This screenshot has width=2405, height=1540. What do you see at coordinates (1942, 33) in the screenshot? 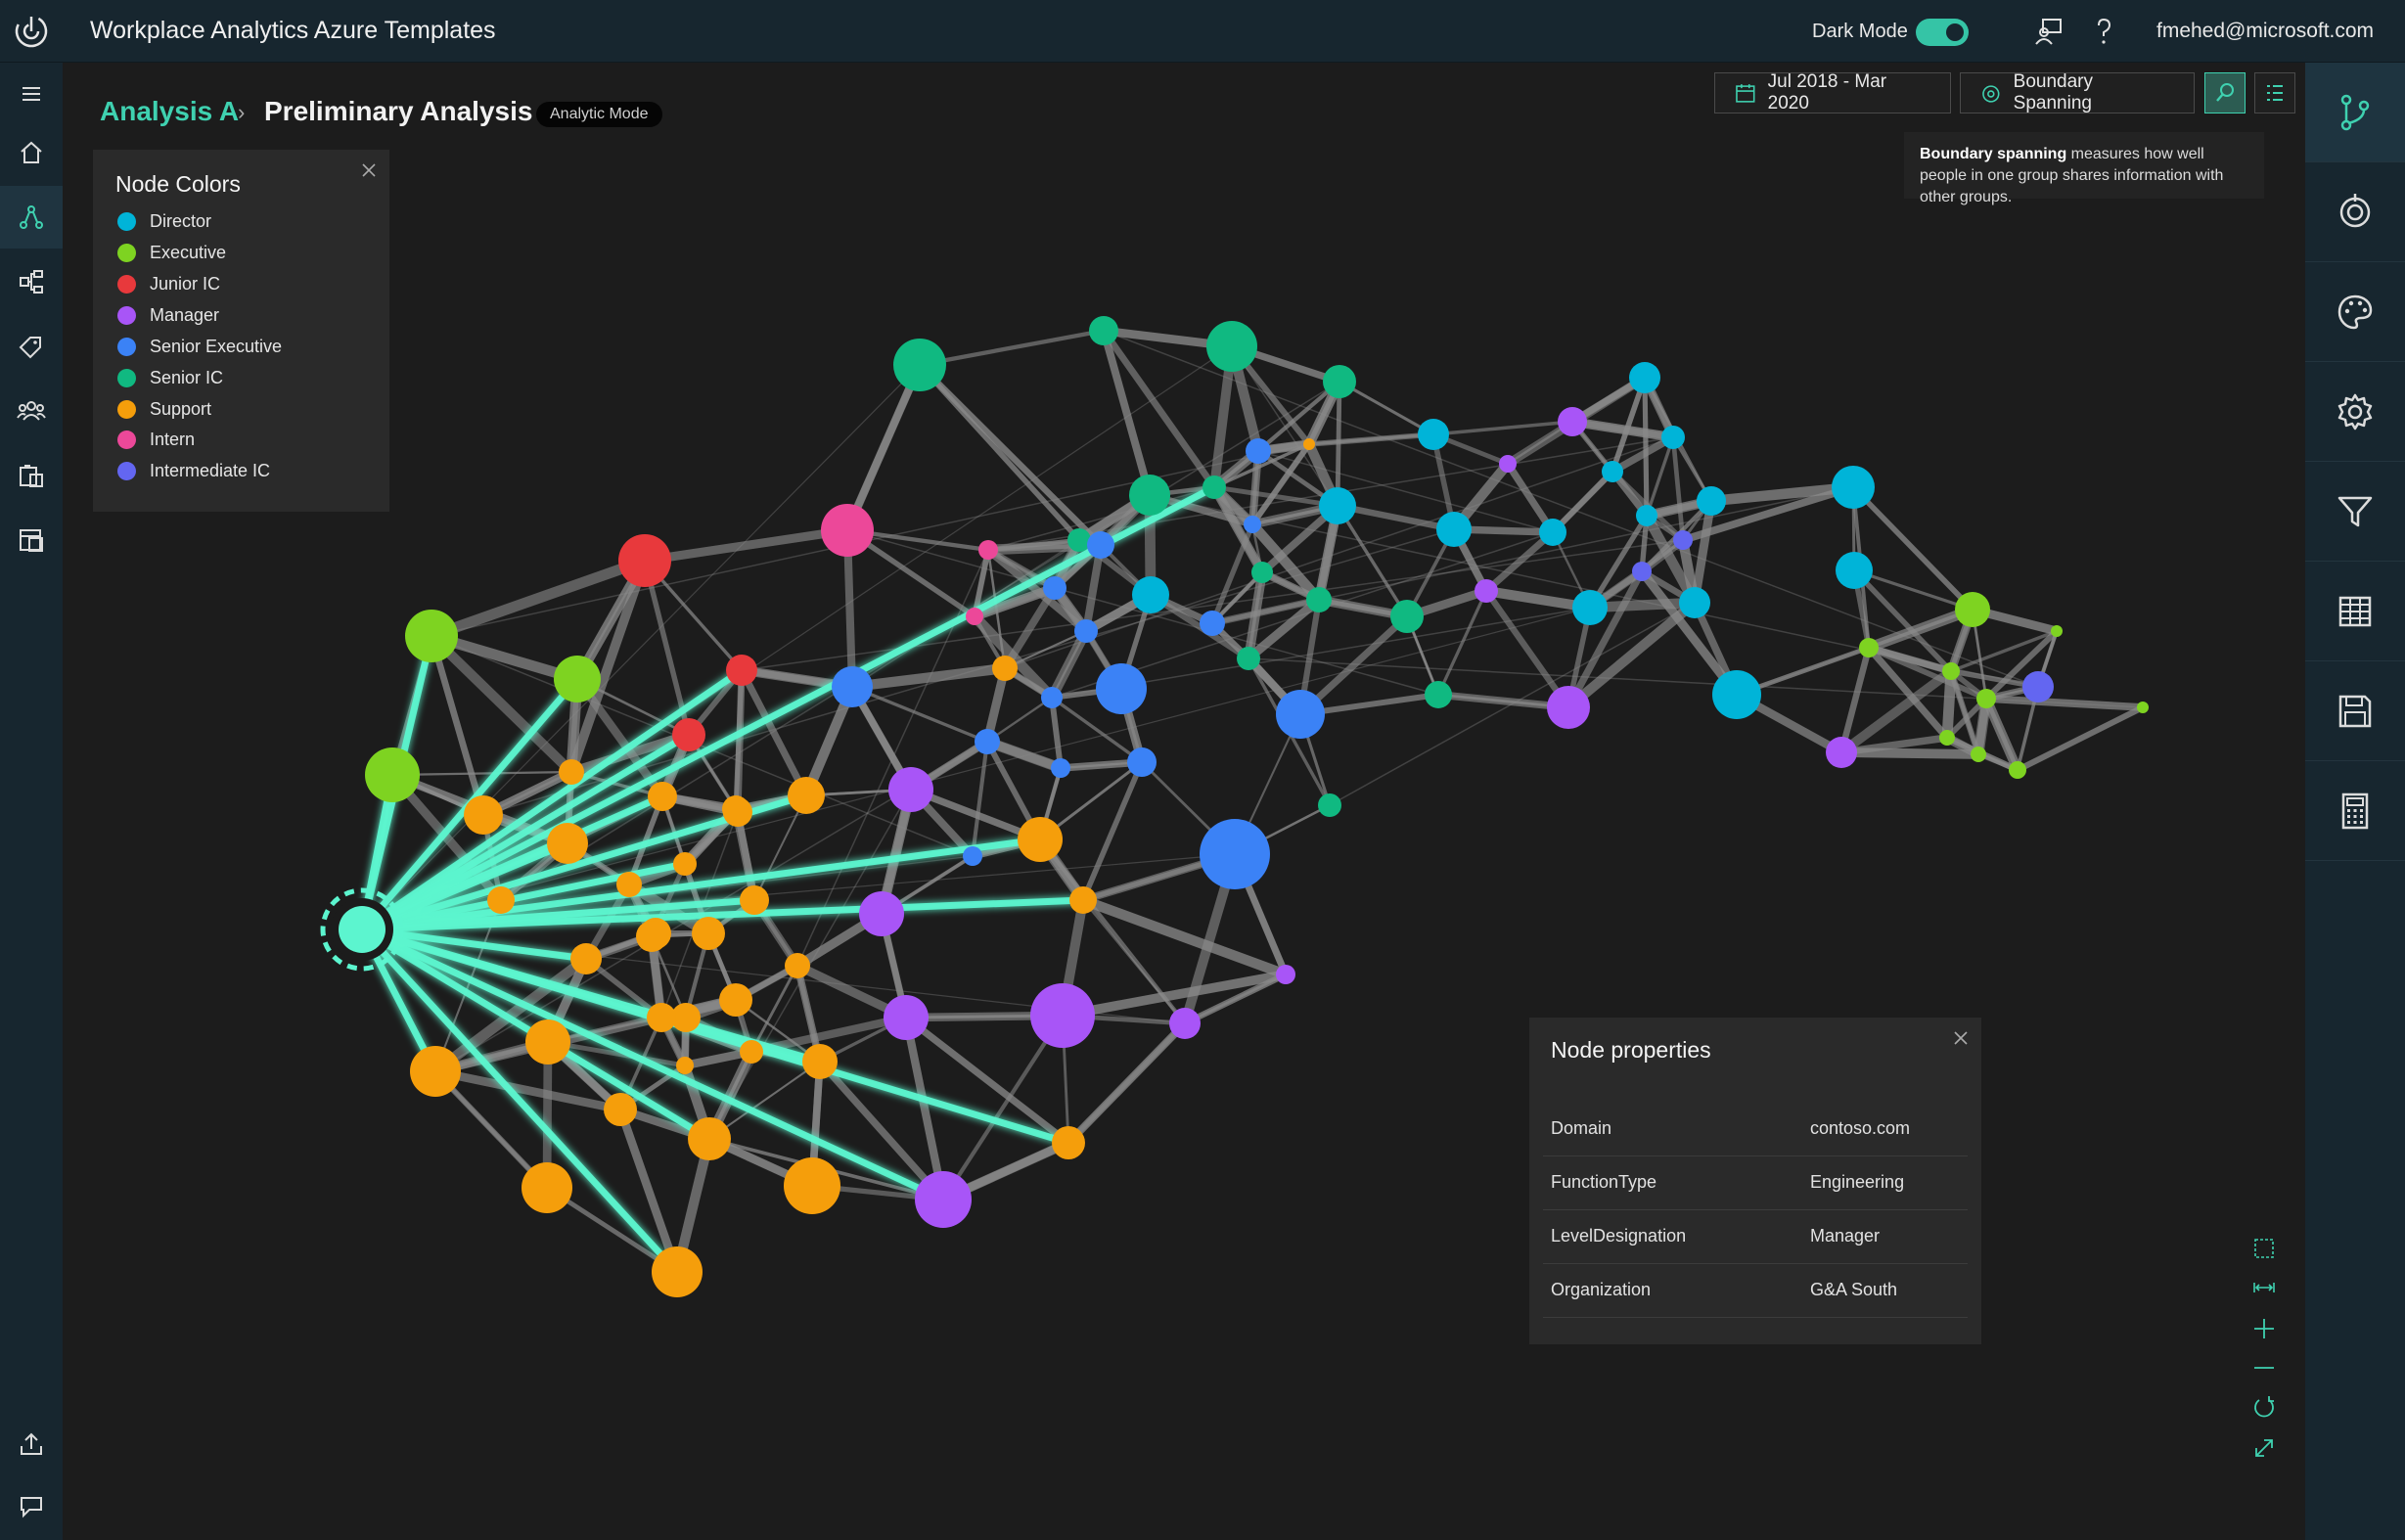
I see `dark-mode-toggle` at bounding box center [1942, 33].